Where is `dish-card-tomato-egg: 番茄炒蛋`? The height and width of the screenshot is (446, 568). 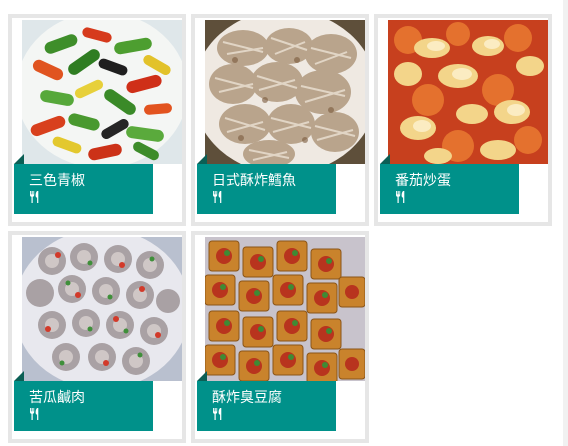
dish-card-tomato-egg: 番茄炒蛋 is located at coordinates (463, 120).